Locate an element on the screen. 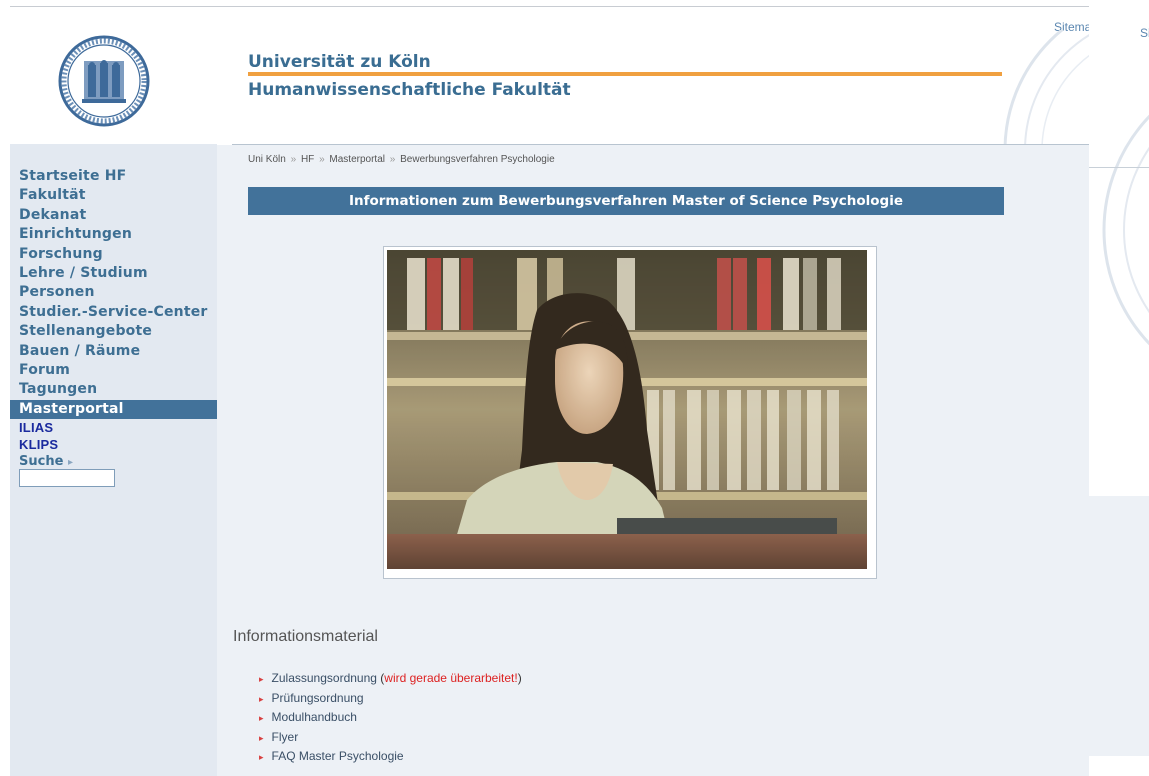 The height and width of the screenshot is (776, 1149). nav-item-personen: Personen is located at coordinates (113, 292).